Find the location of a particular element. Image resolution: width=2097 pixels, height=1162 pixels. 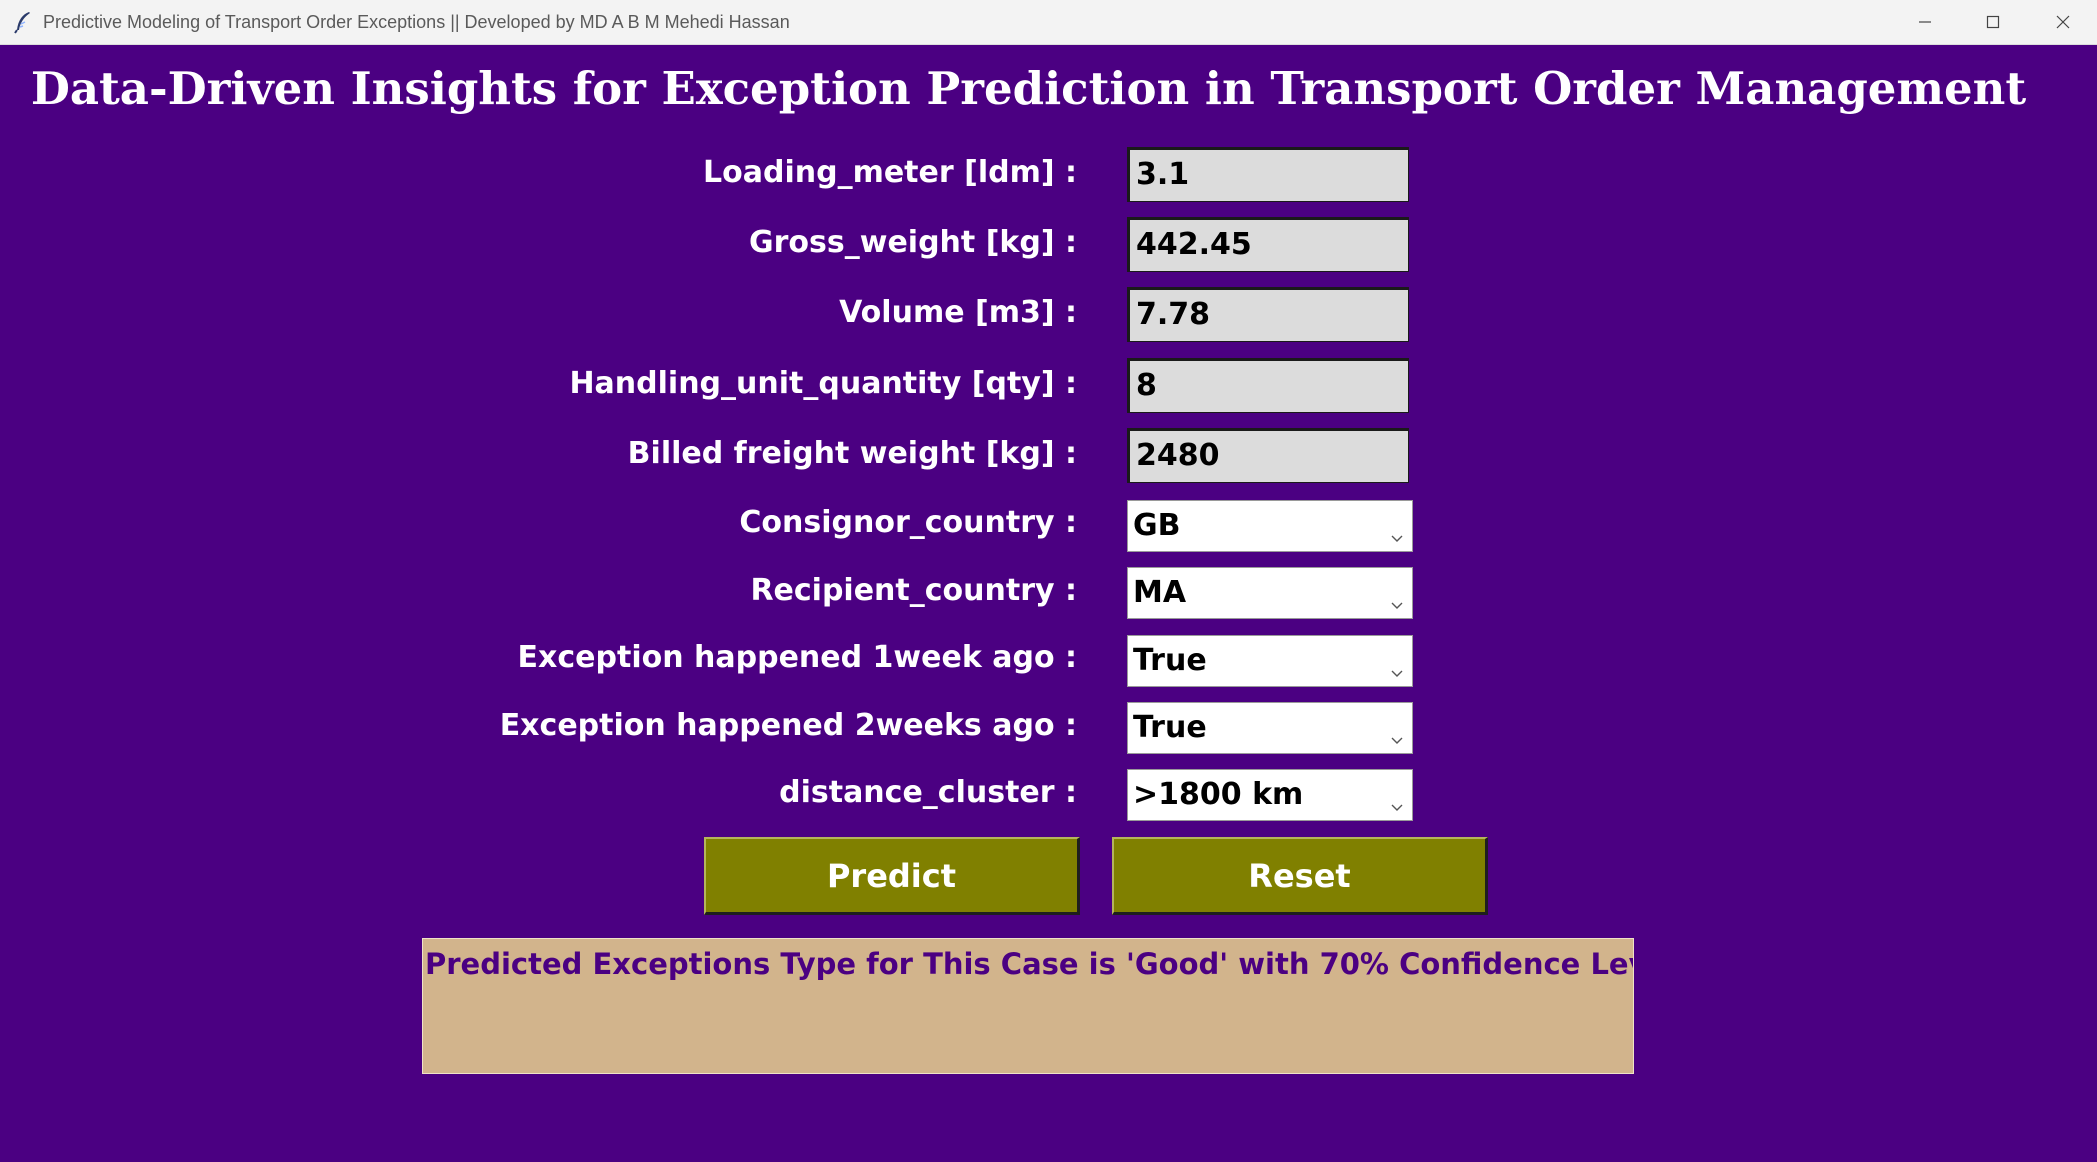

exception-2weeks-select: True is located at coordinates (1270, 728).